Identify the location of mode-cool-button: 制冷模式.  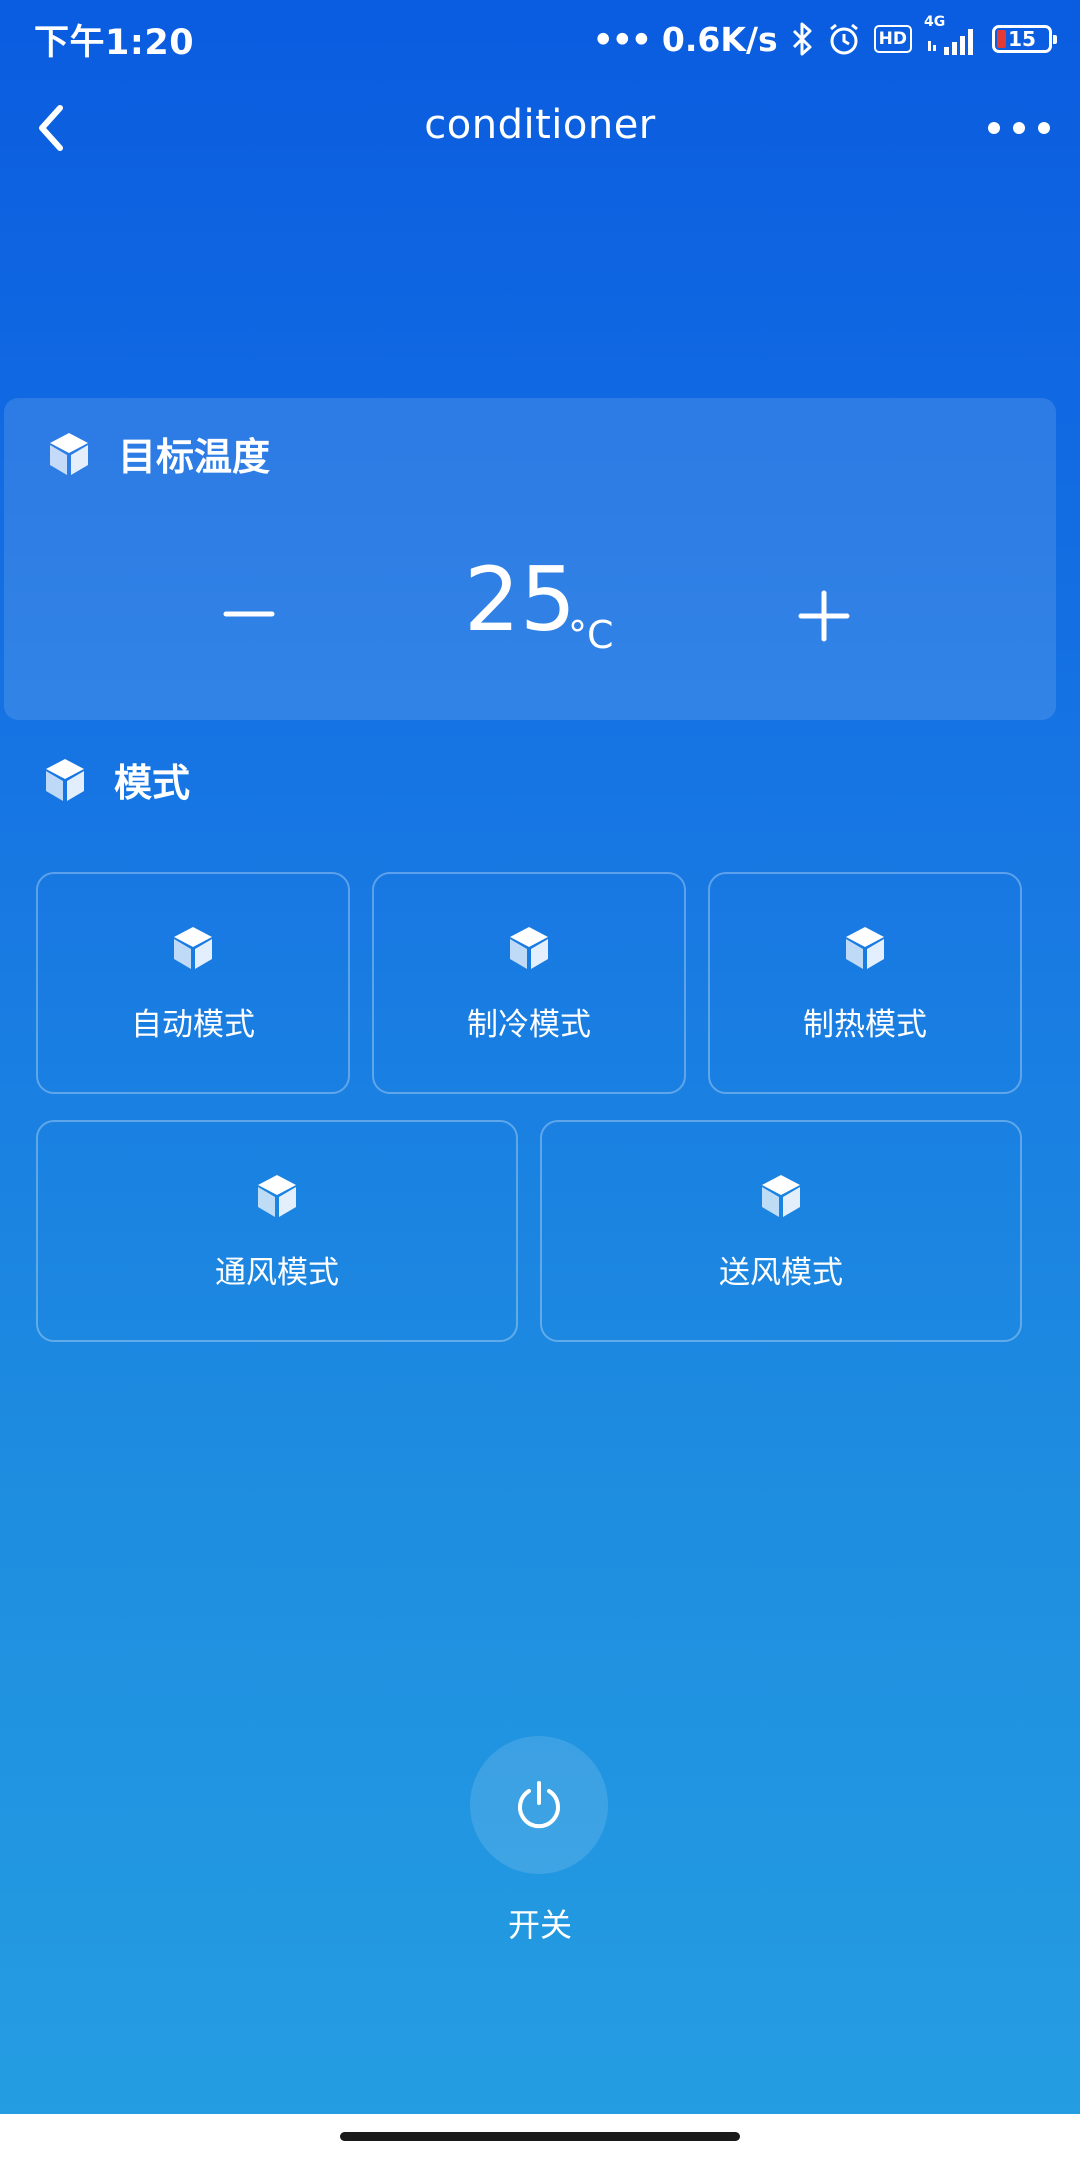
(529, 983).